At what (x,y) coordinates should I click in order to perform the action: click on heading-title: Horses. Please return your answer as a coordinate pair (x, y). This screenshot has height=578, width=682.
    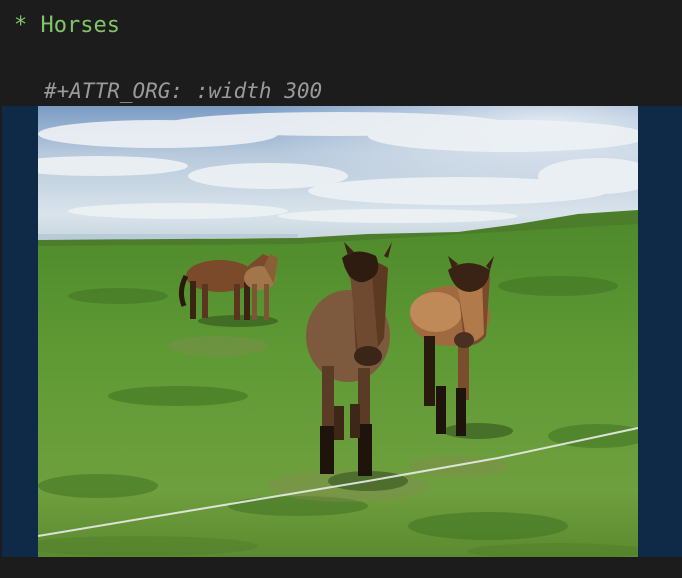
    Looking at the image, I should click on (80, 25).